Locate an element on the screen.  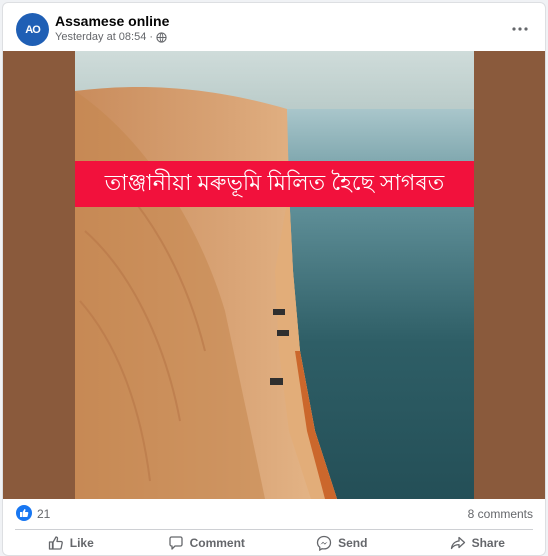
more-horizontal-icon is located at coordinates (520, 27).